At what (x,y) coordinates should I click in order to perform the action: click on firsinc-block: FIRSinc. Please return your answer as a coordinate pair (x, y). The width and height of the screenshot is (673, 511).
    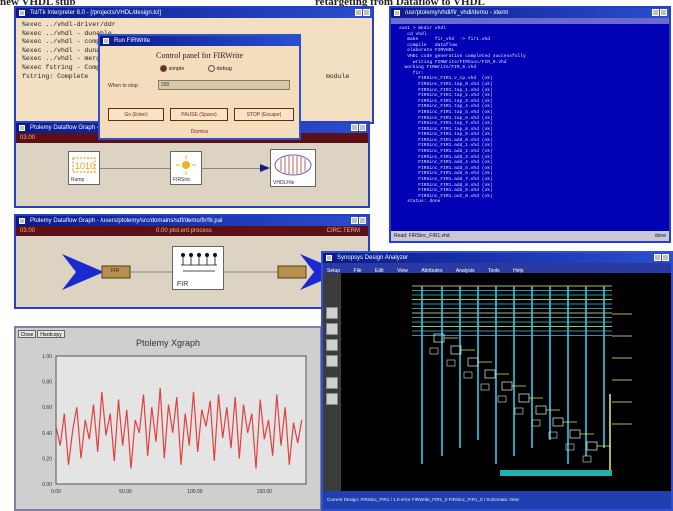
    Looking at the image, I should click on (186, 168).